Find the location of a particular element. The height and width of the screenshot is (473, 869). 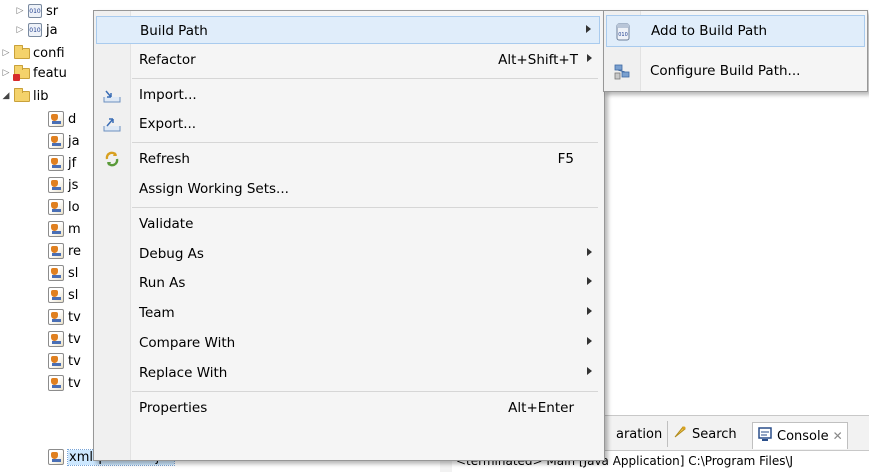

tree-item-label: m is located at coordinates (74, 229).